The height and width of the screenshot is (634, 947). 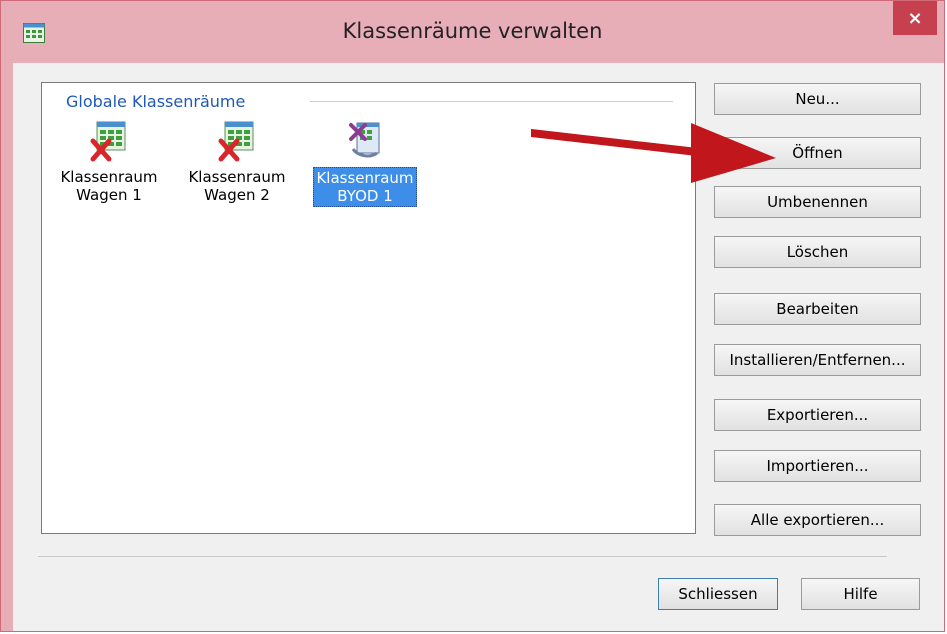 I want to click on help-button-label: Hilfe, so click(x=860, y=594).